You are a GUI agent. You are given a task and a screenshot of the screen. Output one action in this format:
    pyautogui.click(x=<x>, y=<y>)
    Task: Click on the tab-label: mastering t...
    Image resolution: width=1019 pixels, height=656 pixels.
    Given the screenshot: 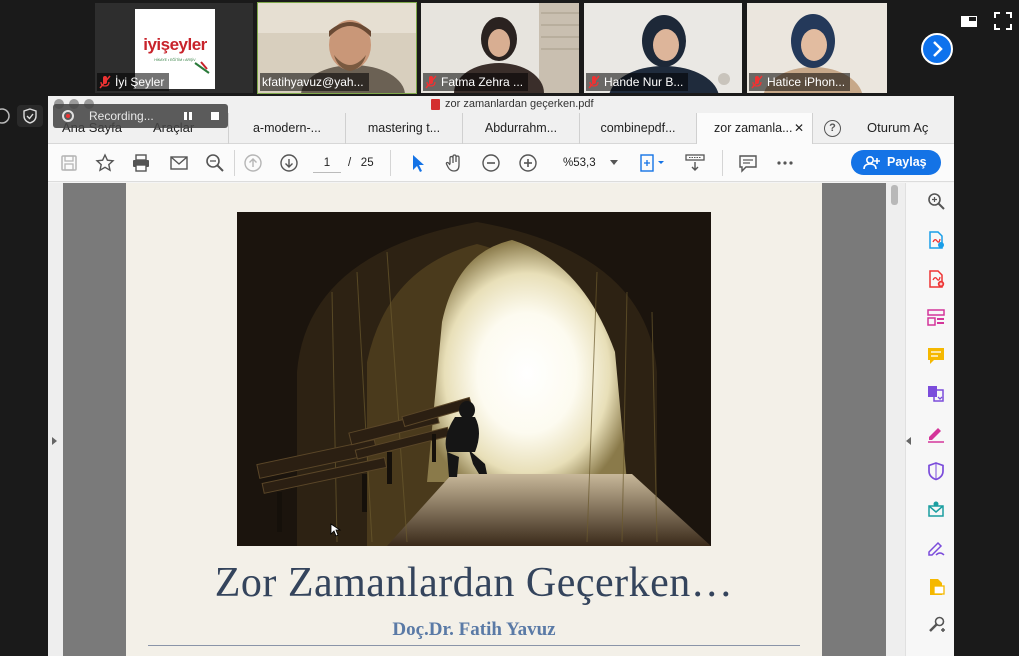 What is the action you would take?
    pyautogui.click(x=404, y=128)
    